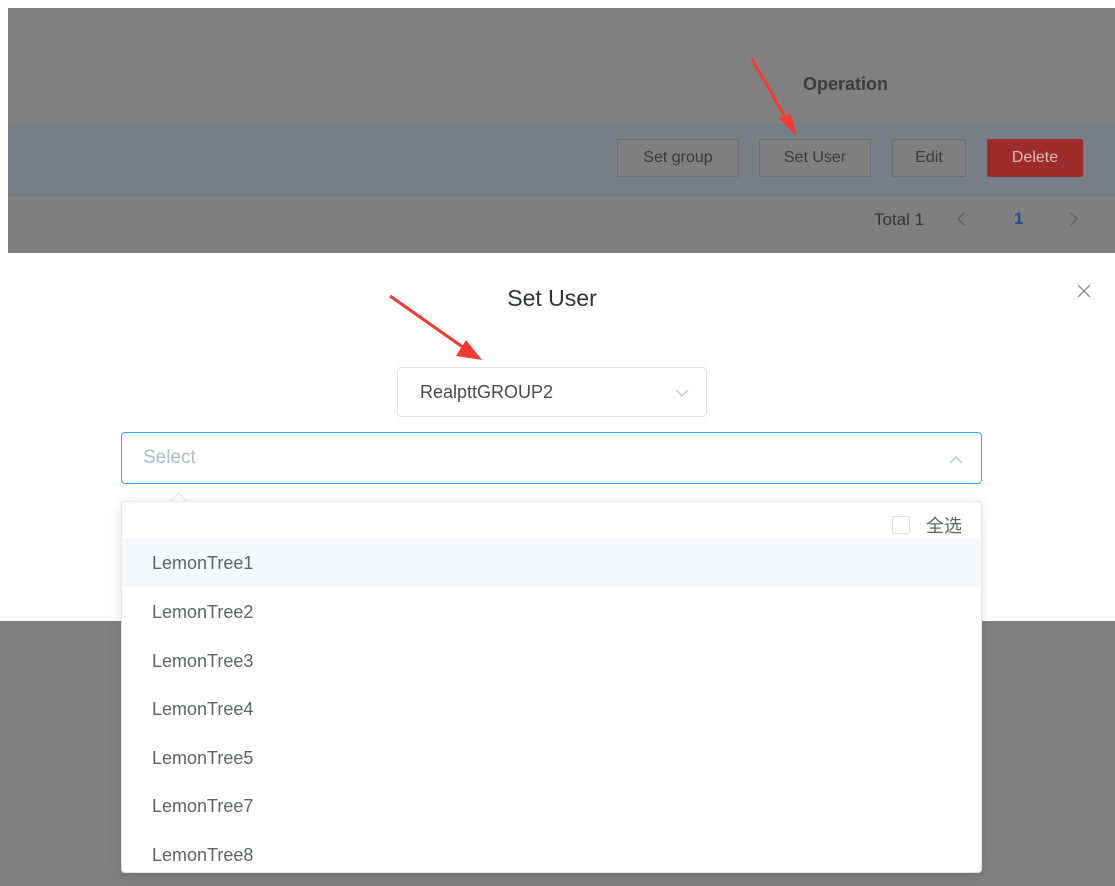 The image size is (1115, 886). What do you see at coordinates (901, 525) in the screenshot?
I see `checkbox-icon` at bounding box center [901, 525].